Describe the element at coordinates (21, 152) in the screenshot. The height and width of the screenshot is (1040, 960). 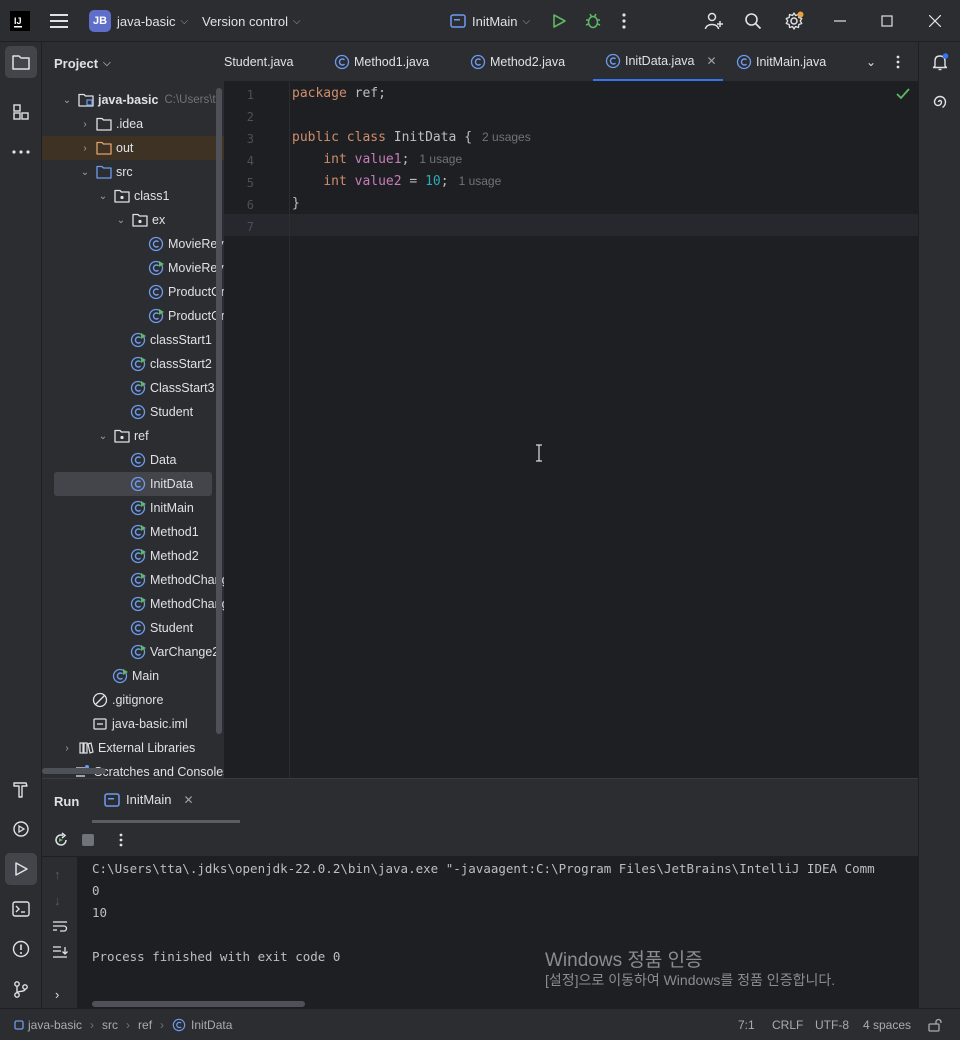
I see `more-tools-button` at that location.